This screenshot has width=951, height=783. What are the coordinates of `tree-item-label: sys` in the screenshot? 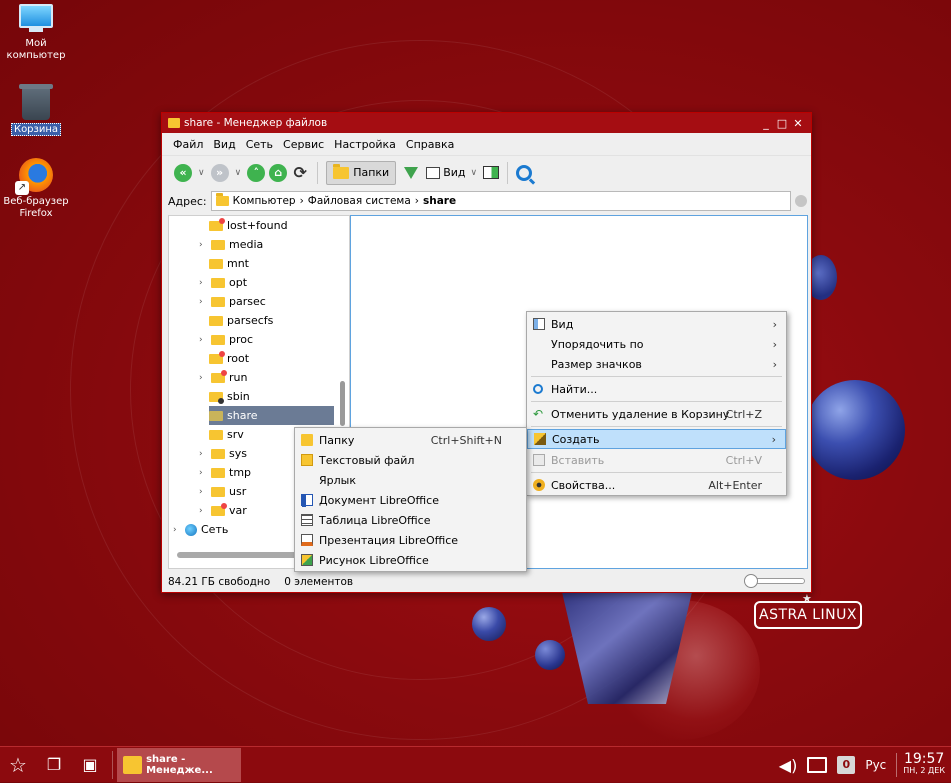 It's located at (238, 453).